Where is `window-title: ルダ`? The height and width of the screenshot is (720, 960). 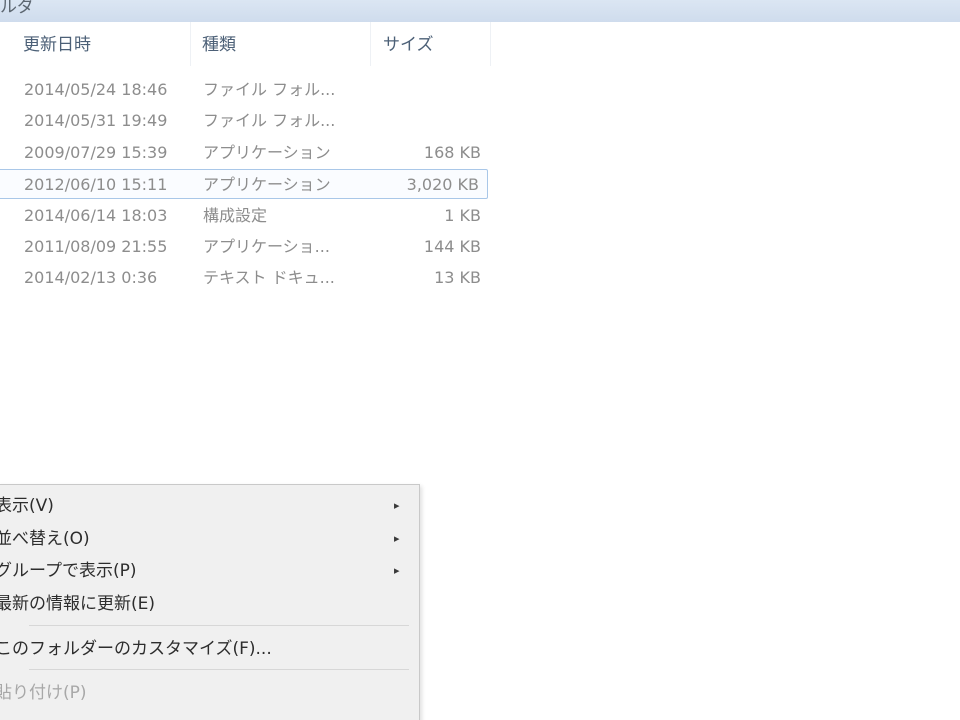
window-title: ルダ is located at coordinates (17, 8).